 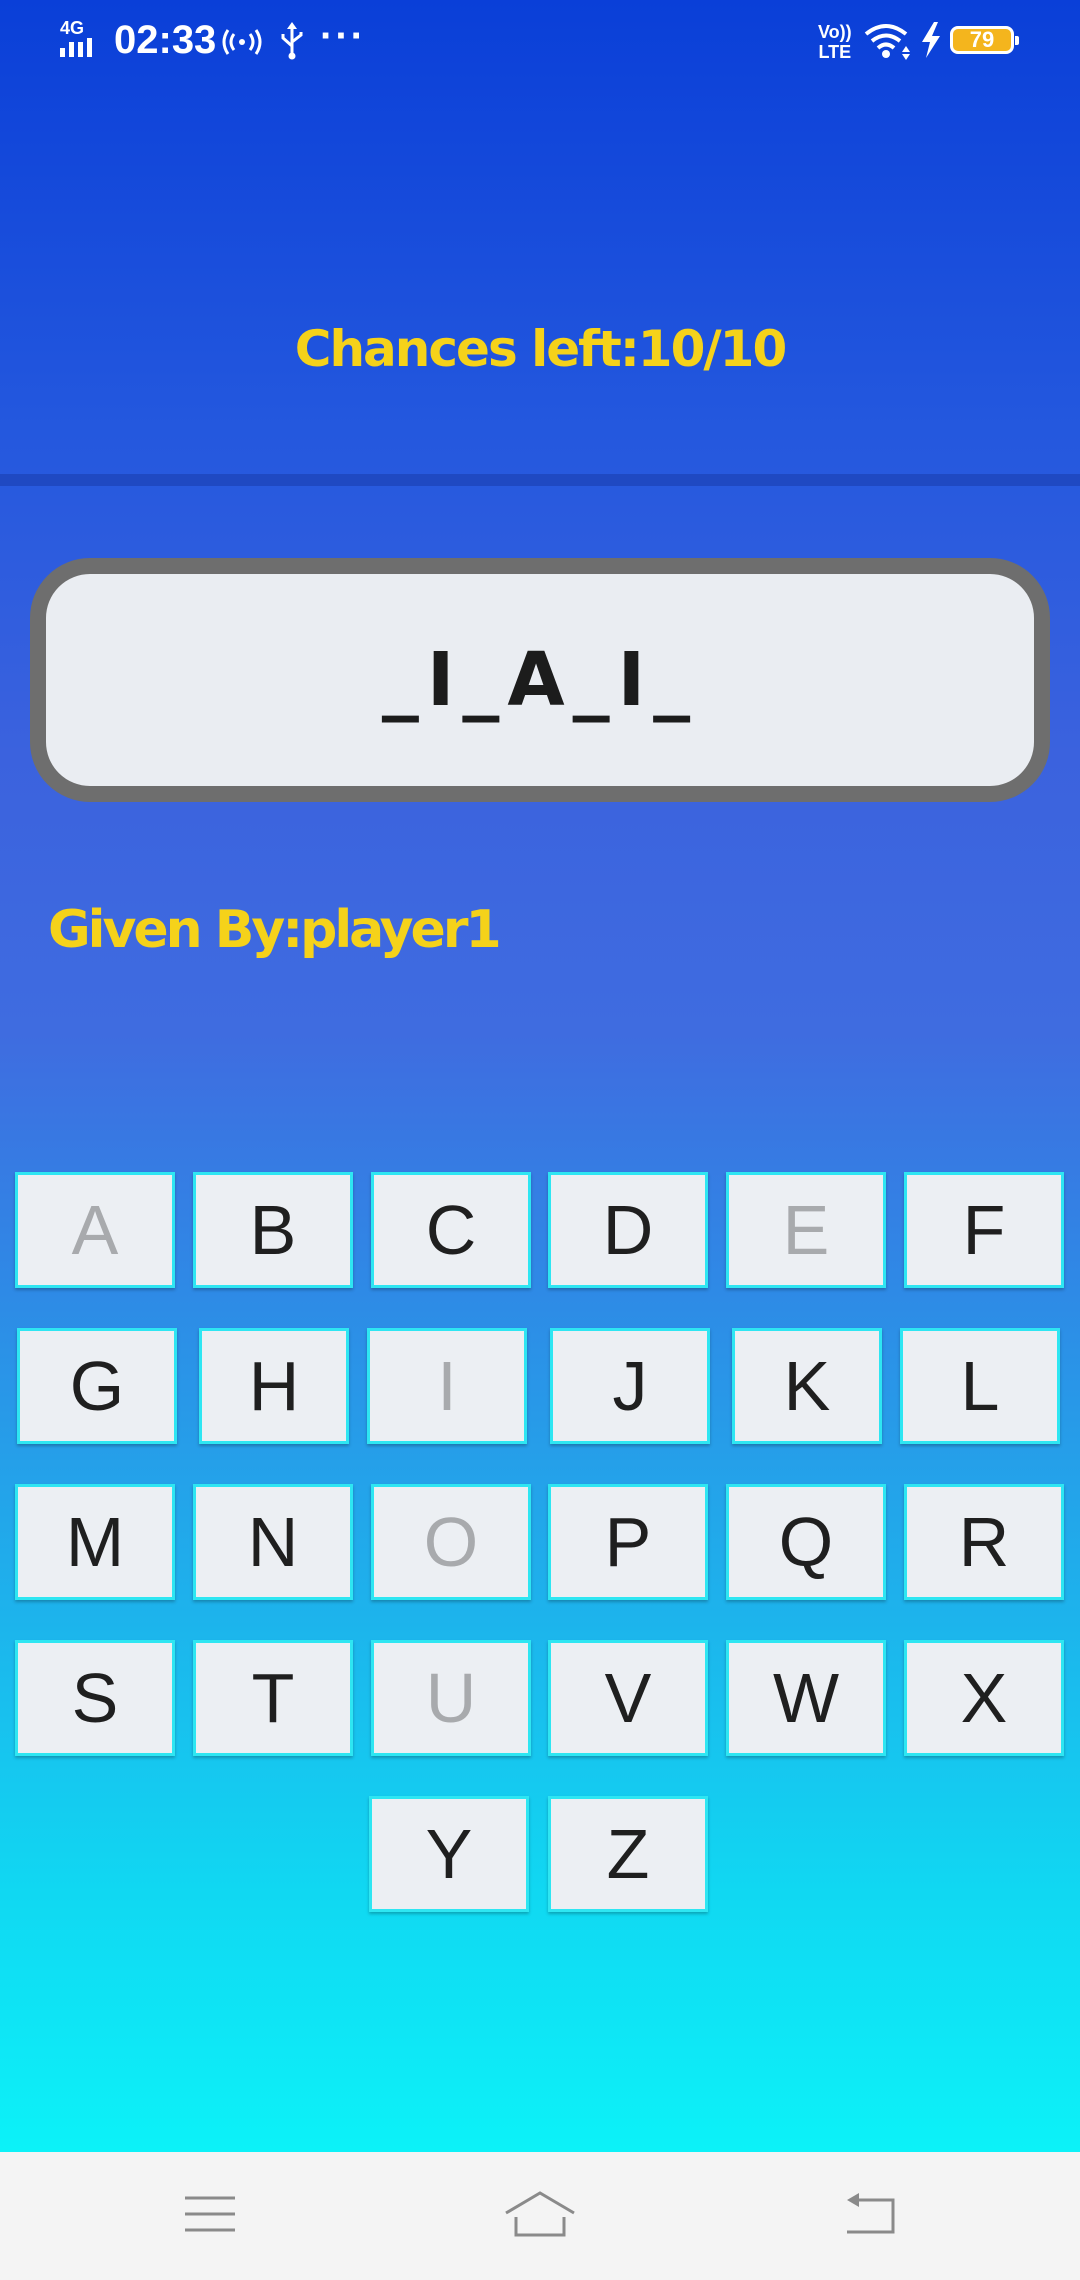 What do you see at coordinates (275, 930) in the screenshot?
I see `given-by-label: Given By:player1` at bounding box center [275, 930].